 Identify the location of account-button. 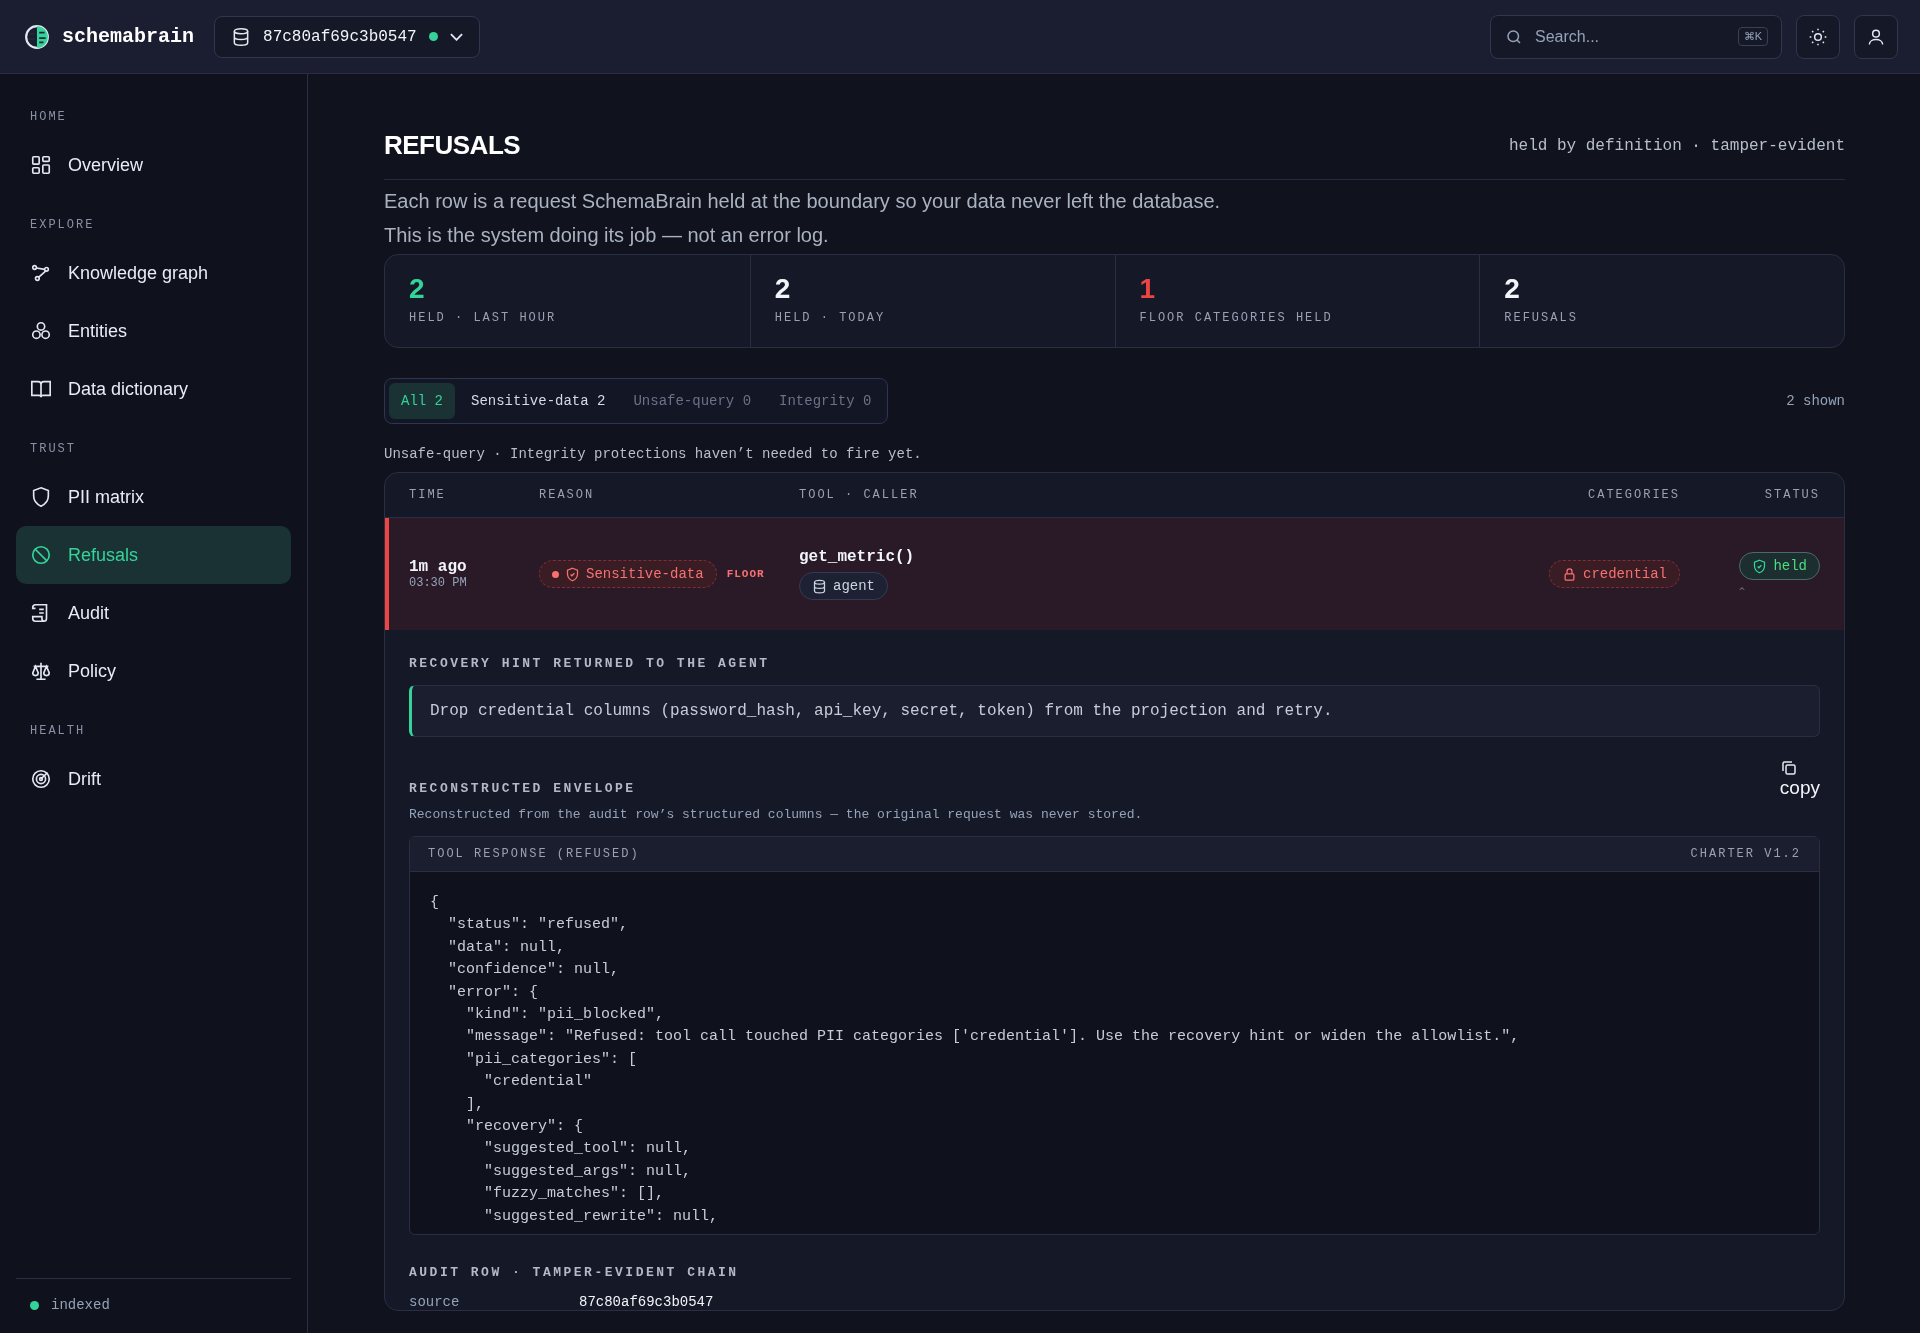
(1876, 36).